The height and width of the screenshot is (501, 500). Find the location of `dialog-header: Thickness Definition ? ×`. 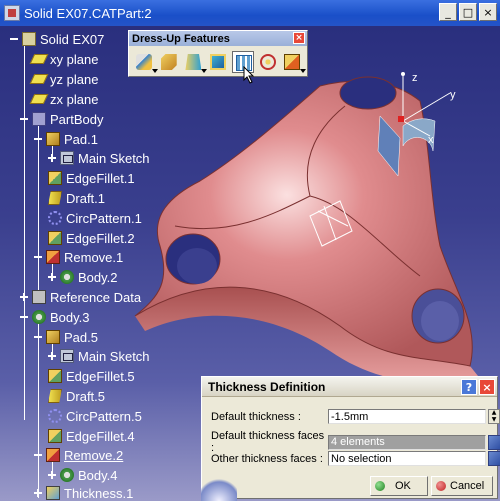

dialog-header: Thickness Definition ? × is located at coordinates (349, 387).